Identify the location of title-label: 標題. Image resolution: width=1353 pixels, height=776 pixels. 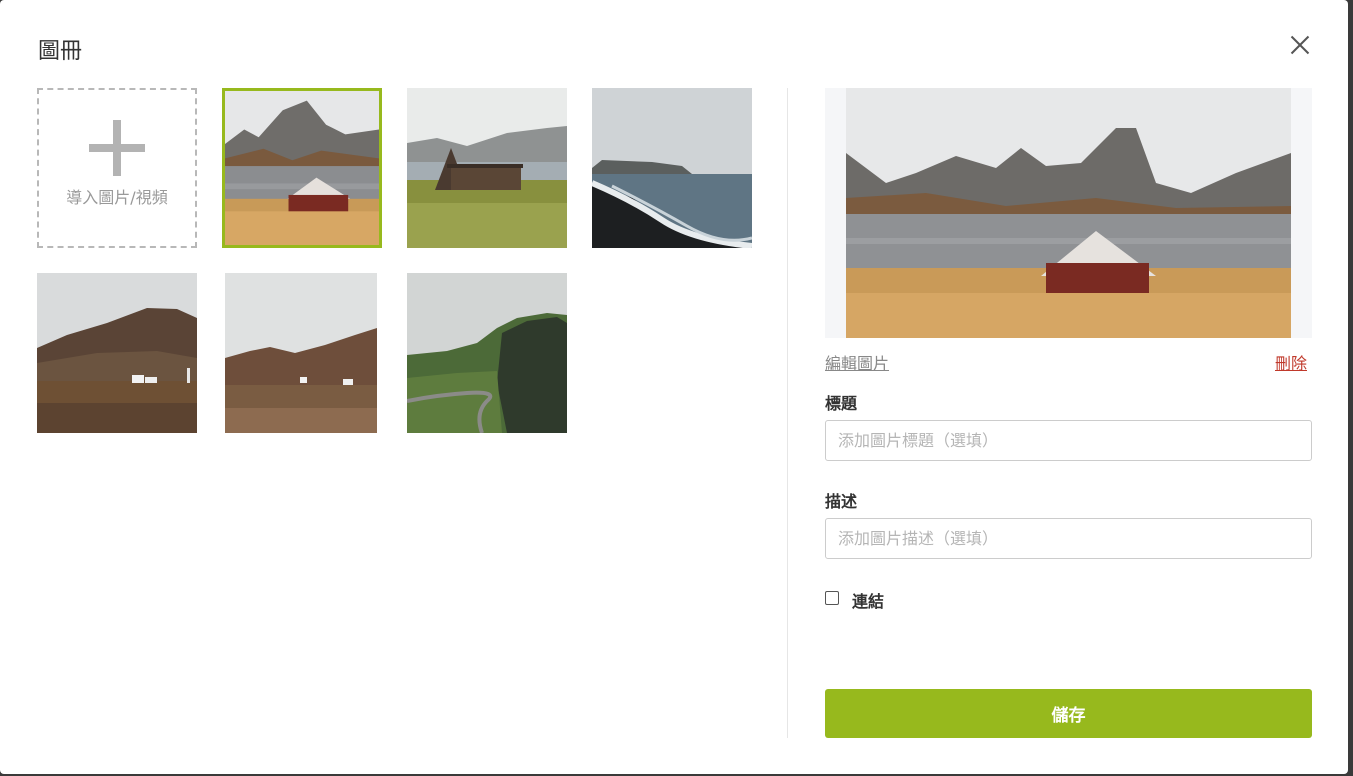
(841, 403).